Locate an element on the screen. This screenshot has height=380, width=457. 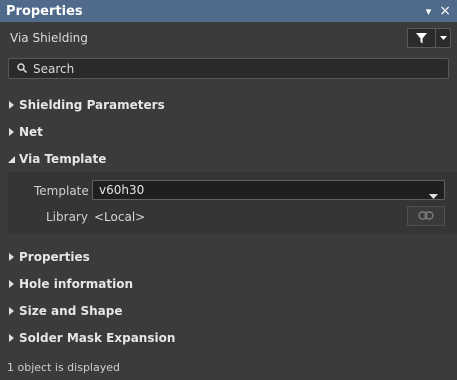
section-via-template: Via Template is located at coordinates (228, 159).